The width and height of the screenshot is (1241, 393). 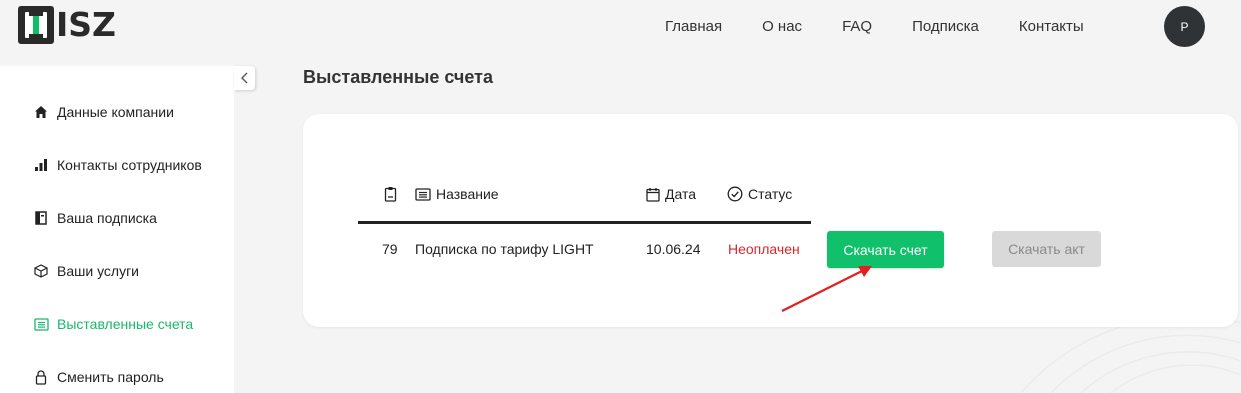 I want to click on calendar-icon, so click(x=653, y=194).